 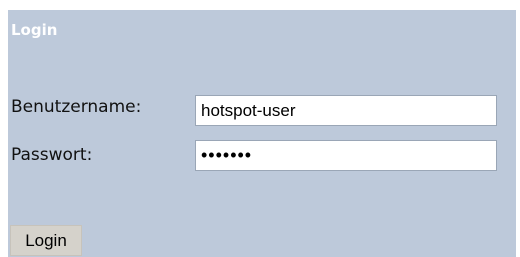 I want to click on password-input, so click(x=346, y=155).